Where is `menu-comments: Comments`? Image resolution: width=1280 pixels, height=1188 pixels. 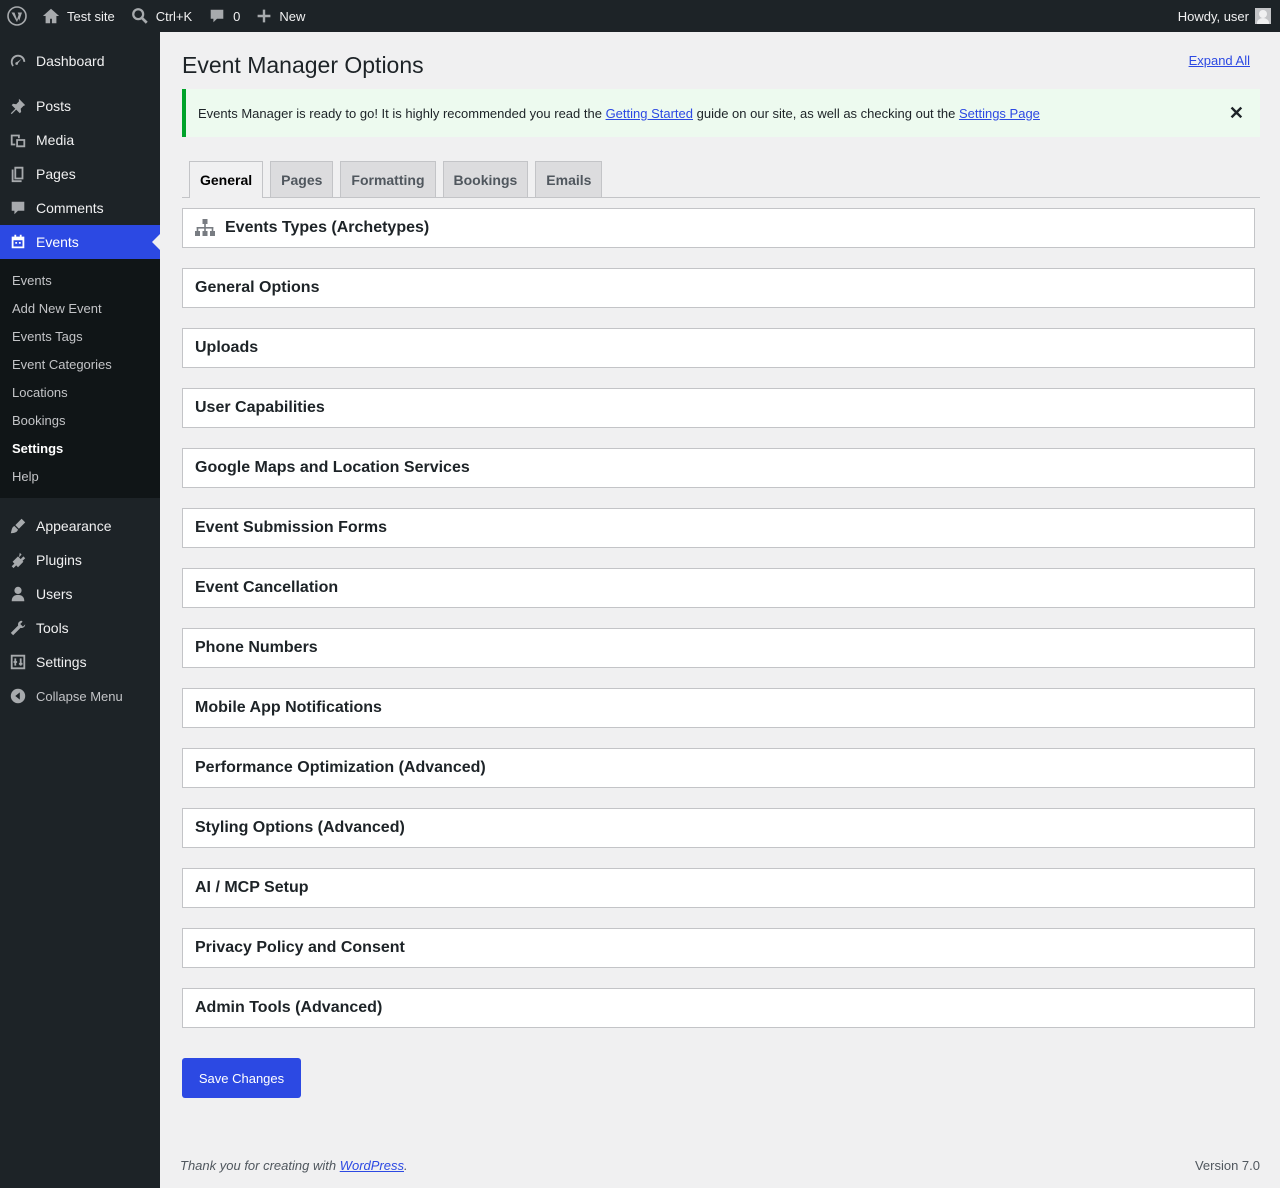 menu-comments: Comments is located at coordinates (80, 208).